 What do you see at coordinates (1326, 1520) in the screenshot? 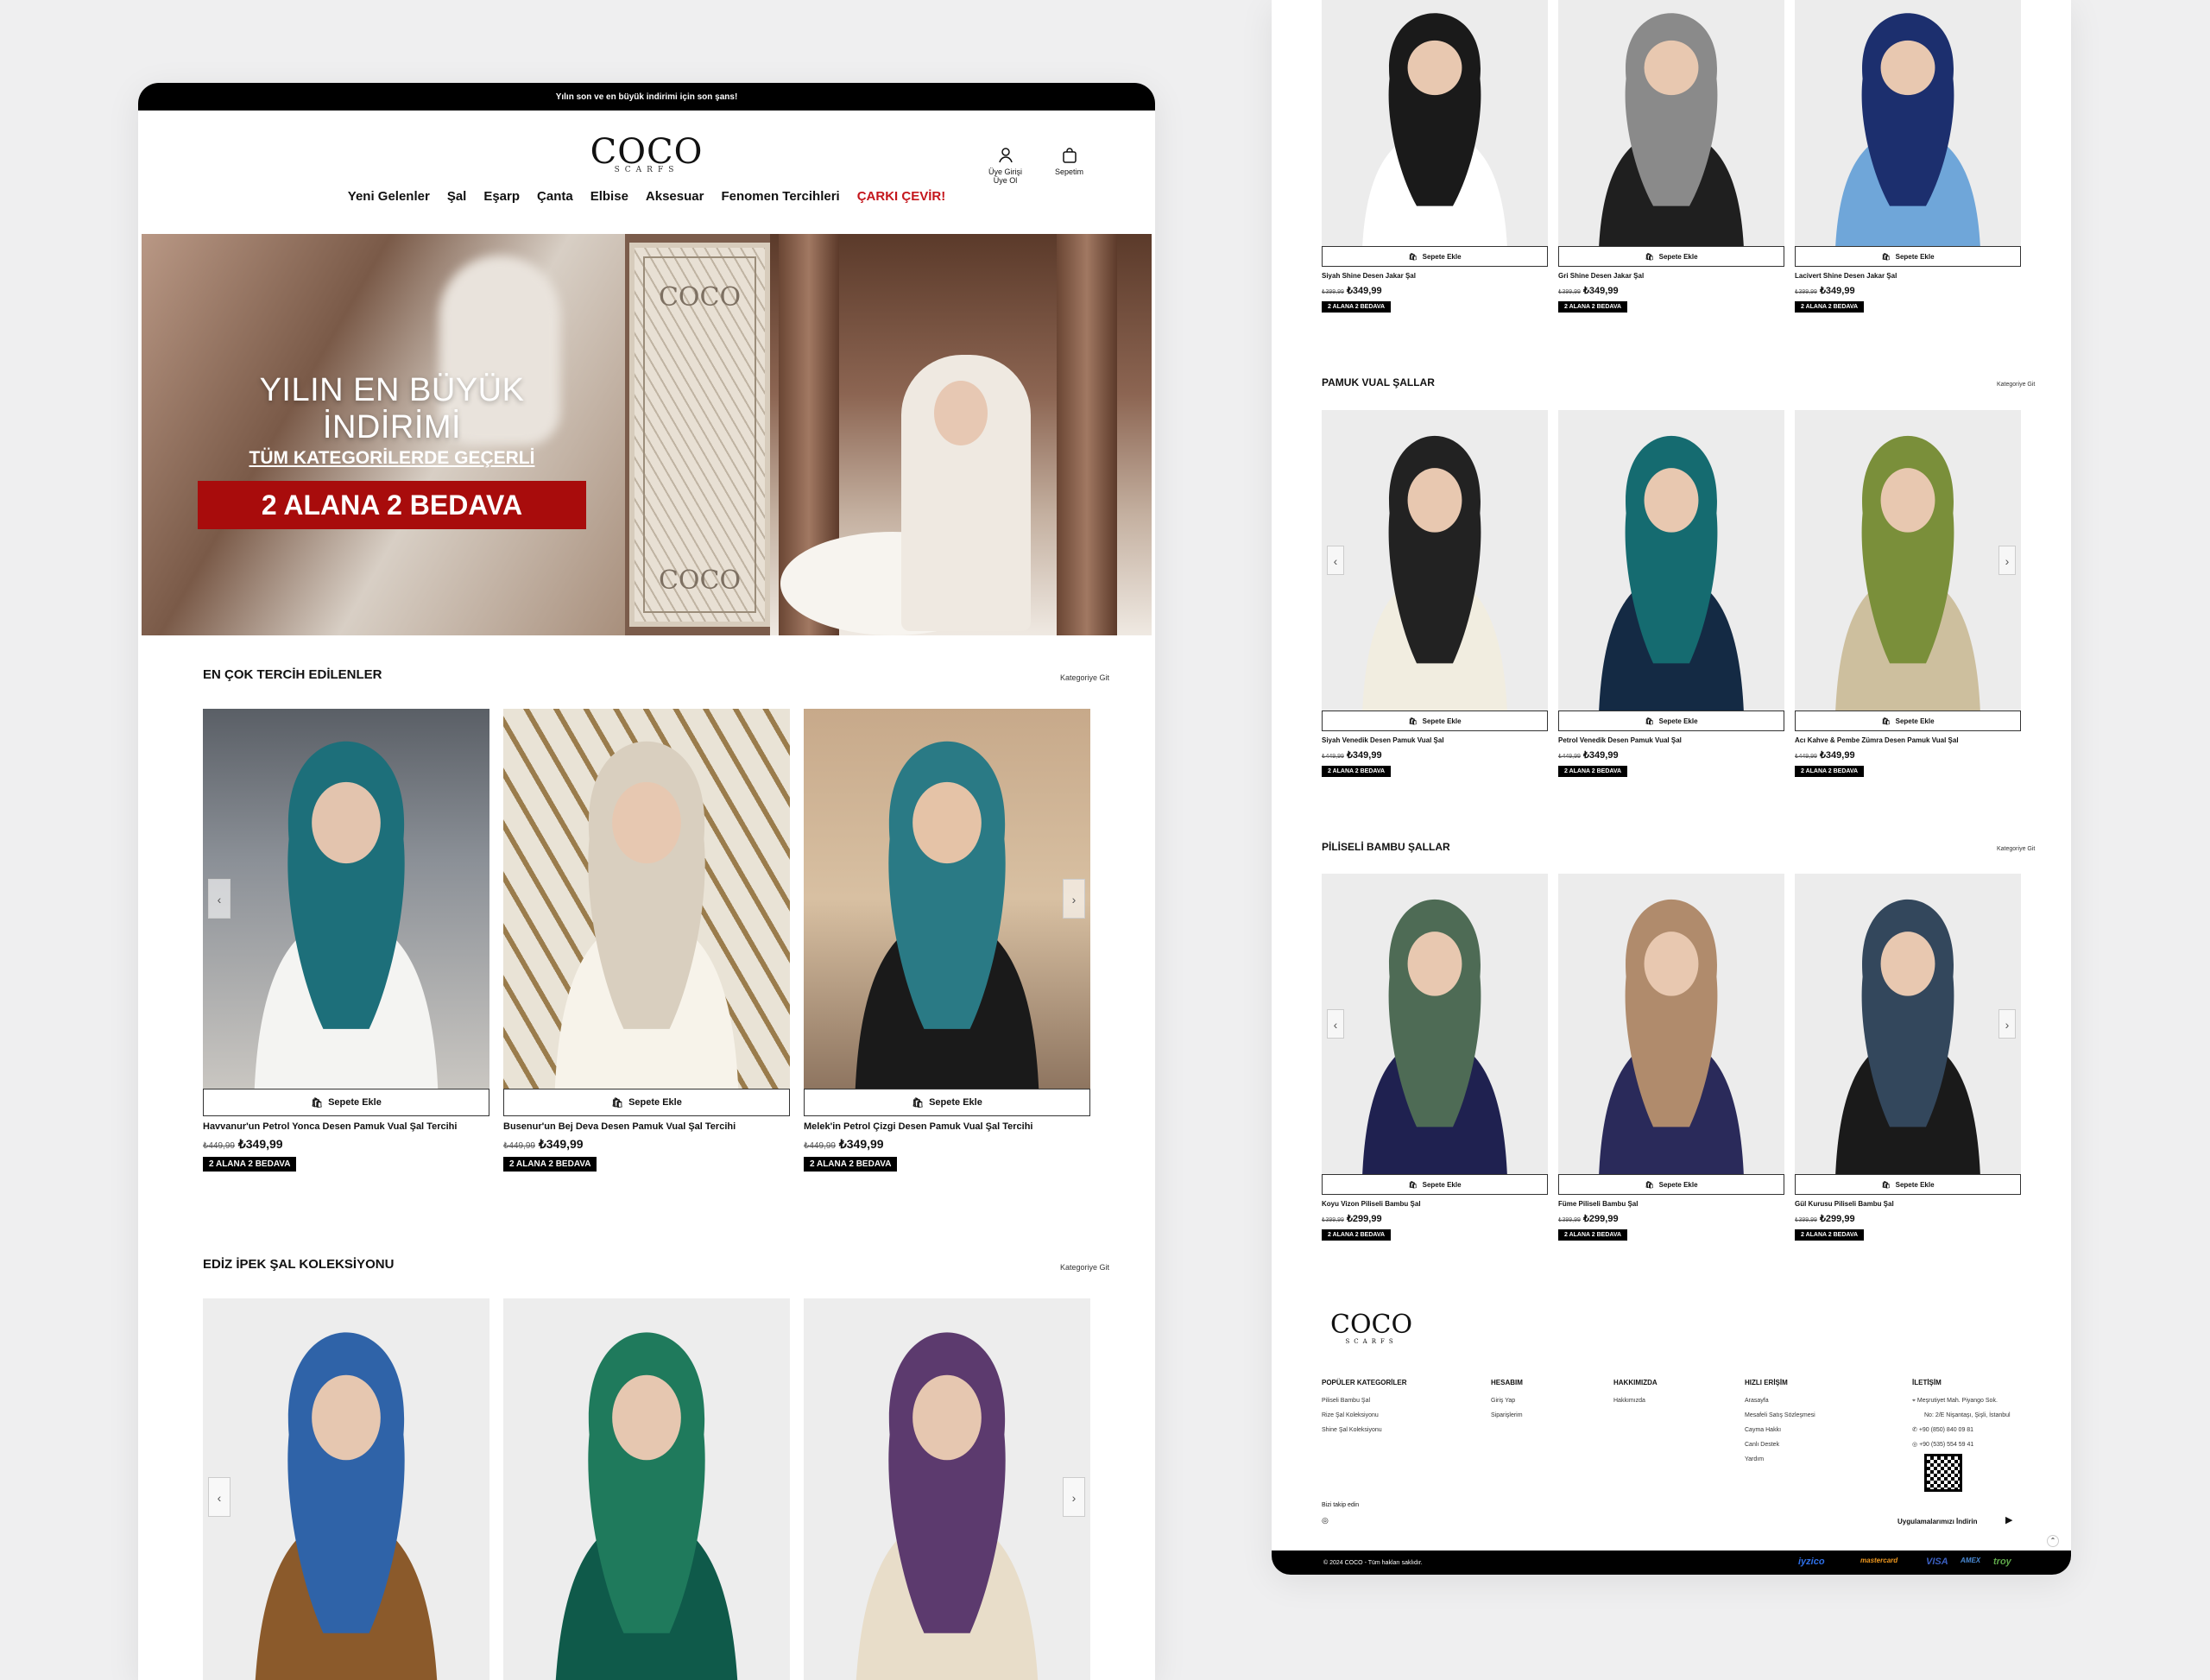
I see `instagram-icon: ◎` at bounding box center [1326, 1520].